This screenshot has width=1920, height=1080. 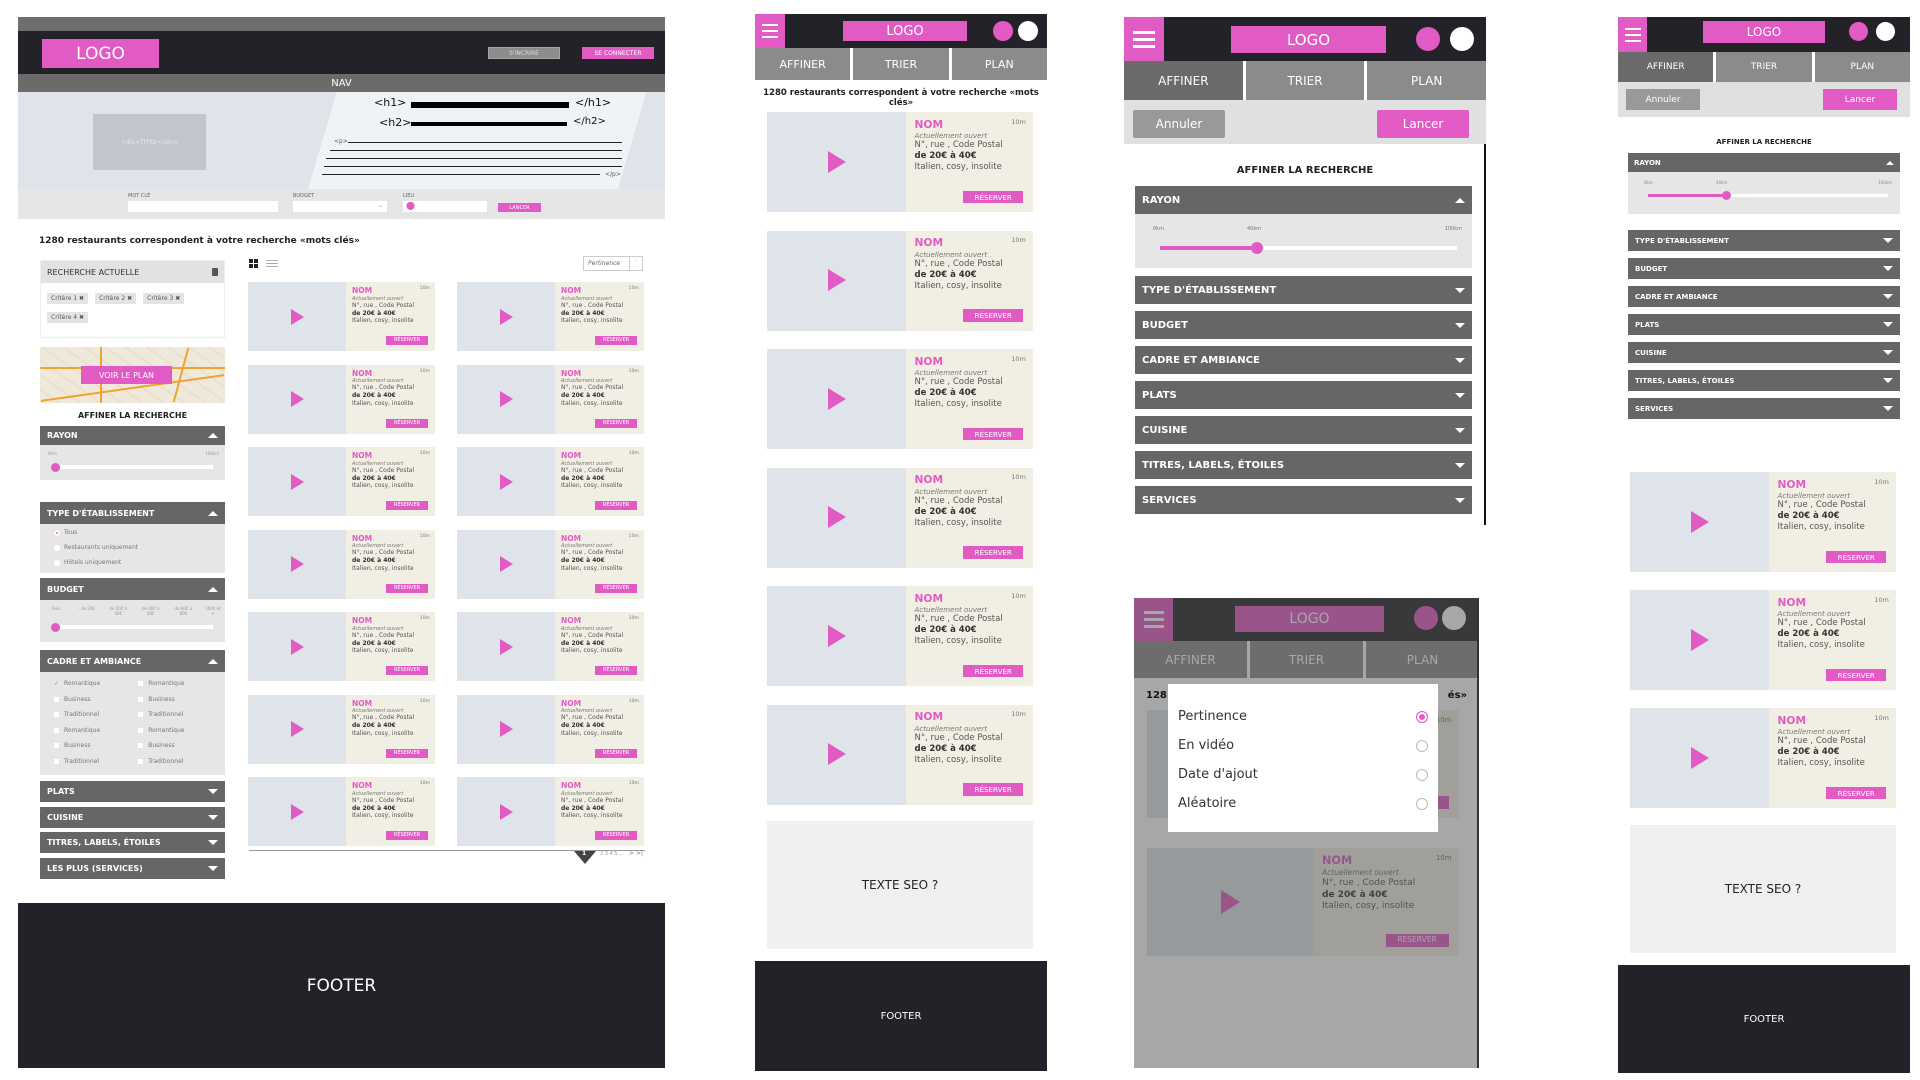 What do you see at coordinates (132, 661) in the screenshot?
I see `accordion-cadre: CADRE ET AMBIANCE` at bounding box center [132, 661].